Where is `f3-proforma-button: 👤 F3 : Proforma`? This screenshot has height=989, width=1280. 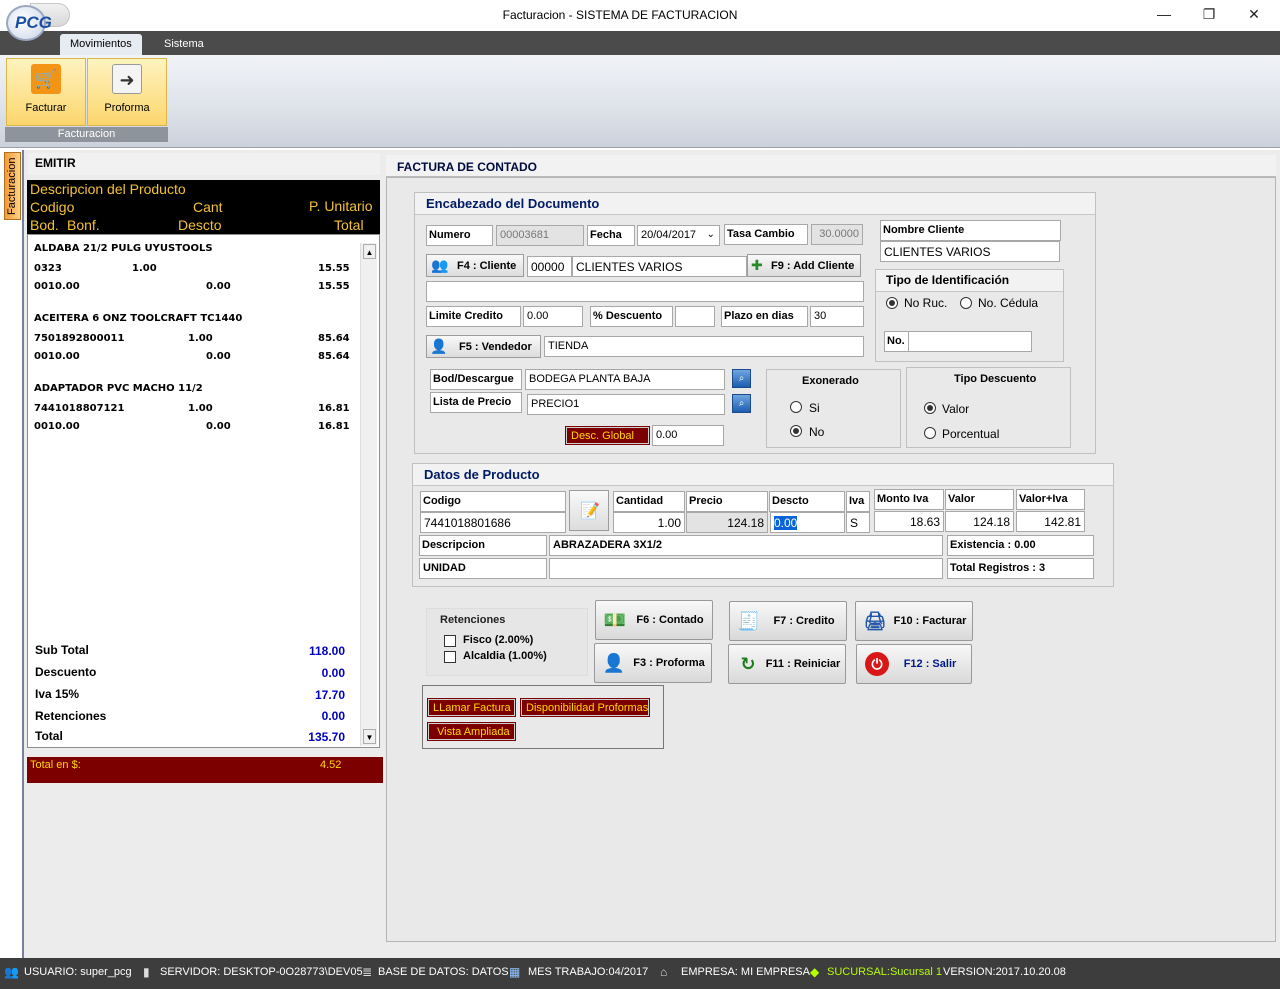 f3-proforma-button: 👤 F3 : Proforma is located at coordinates (653, 663).